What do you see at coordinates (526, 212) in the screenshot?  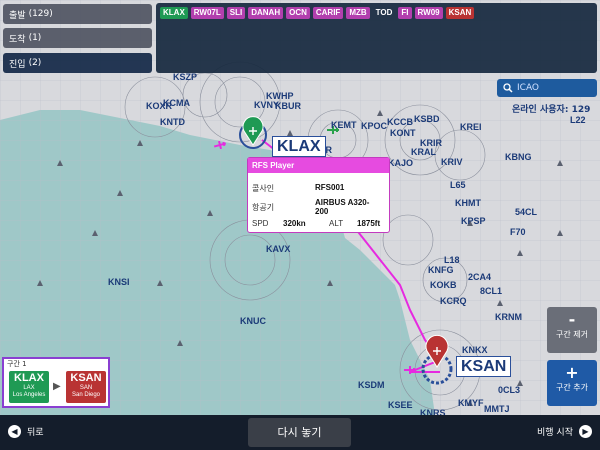 I see `map-airport-label: 54CL` at bounding box center [526, 212].